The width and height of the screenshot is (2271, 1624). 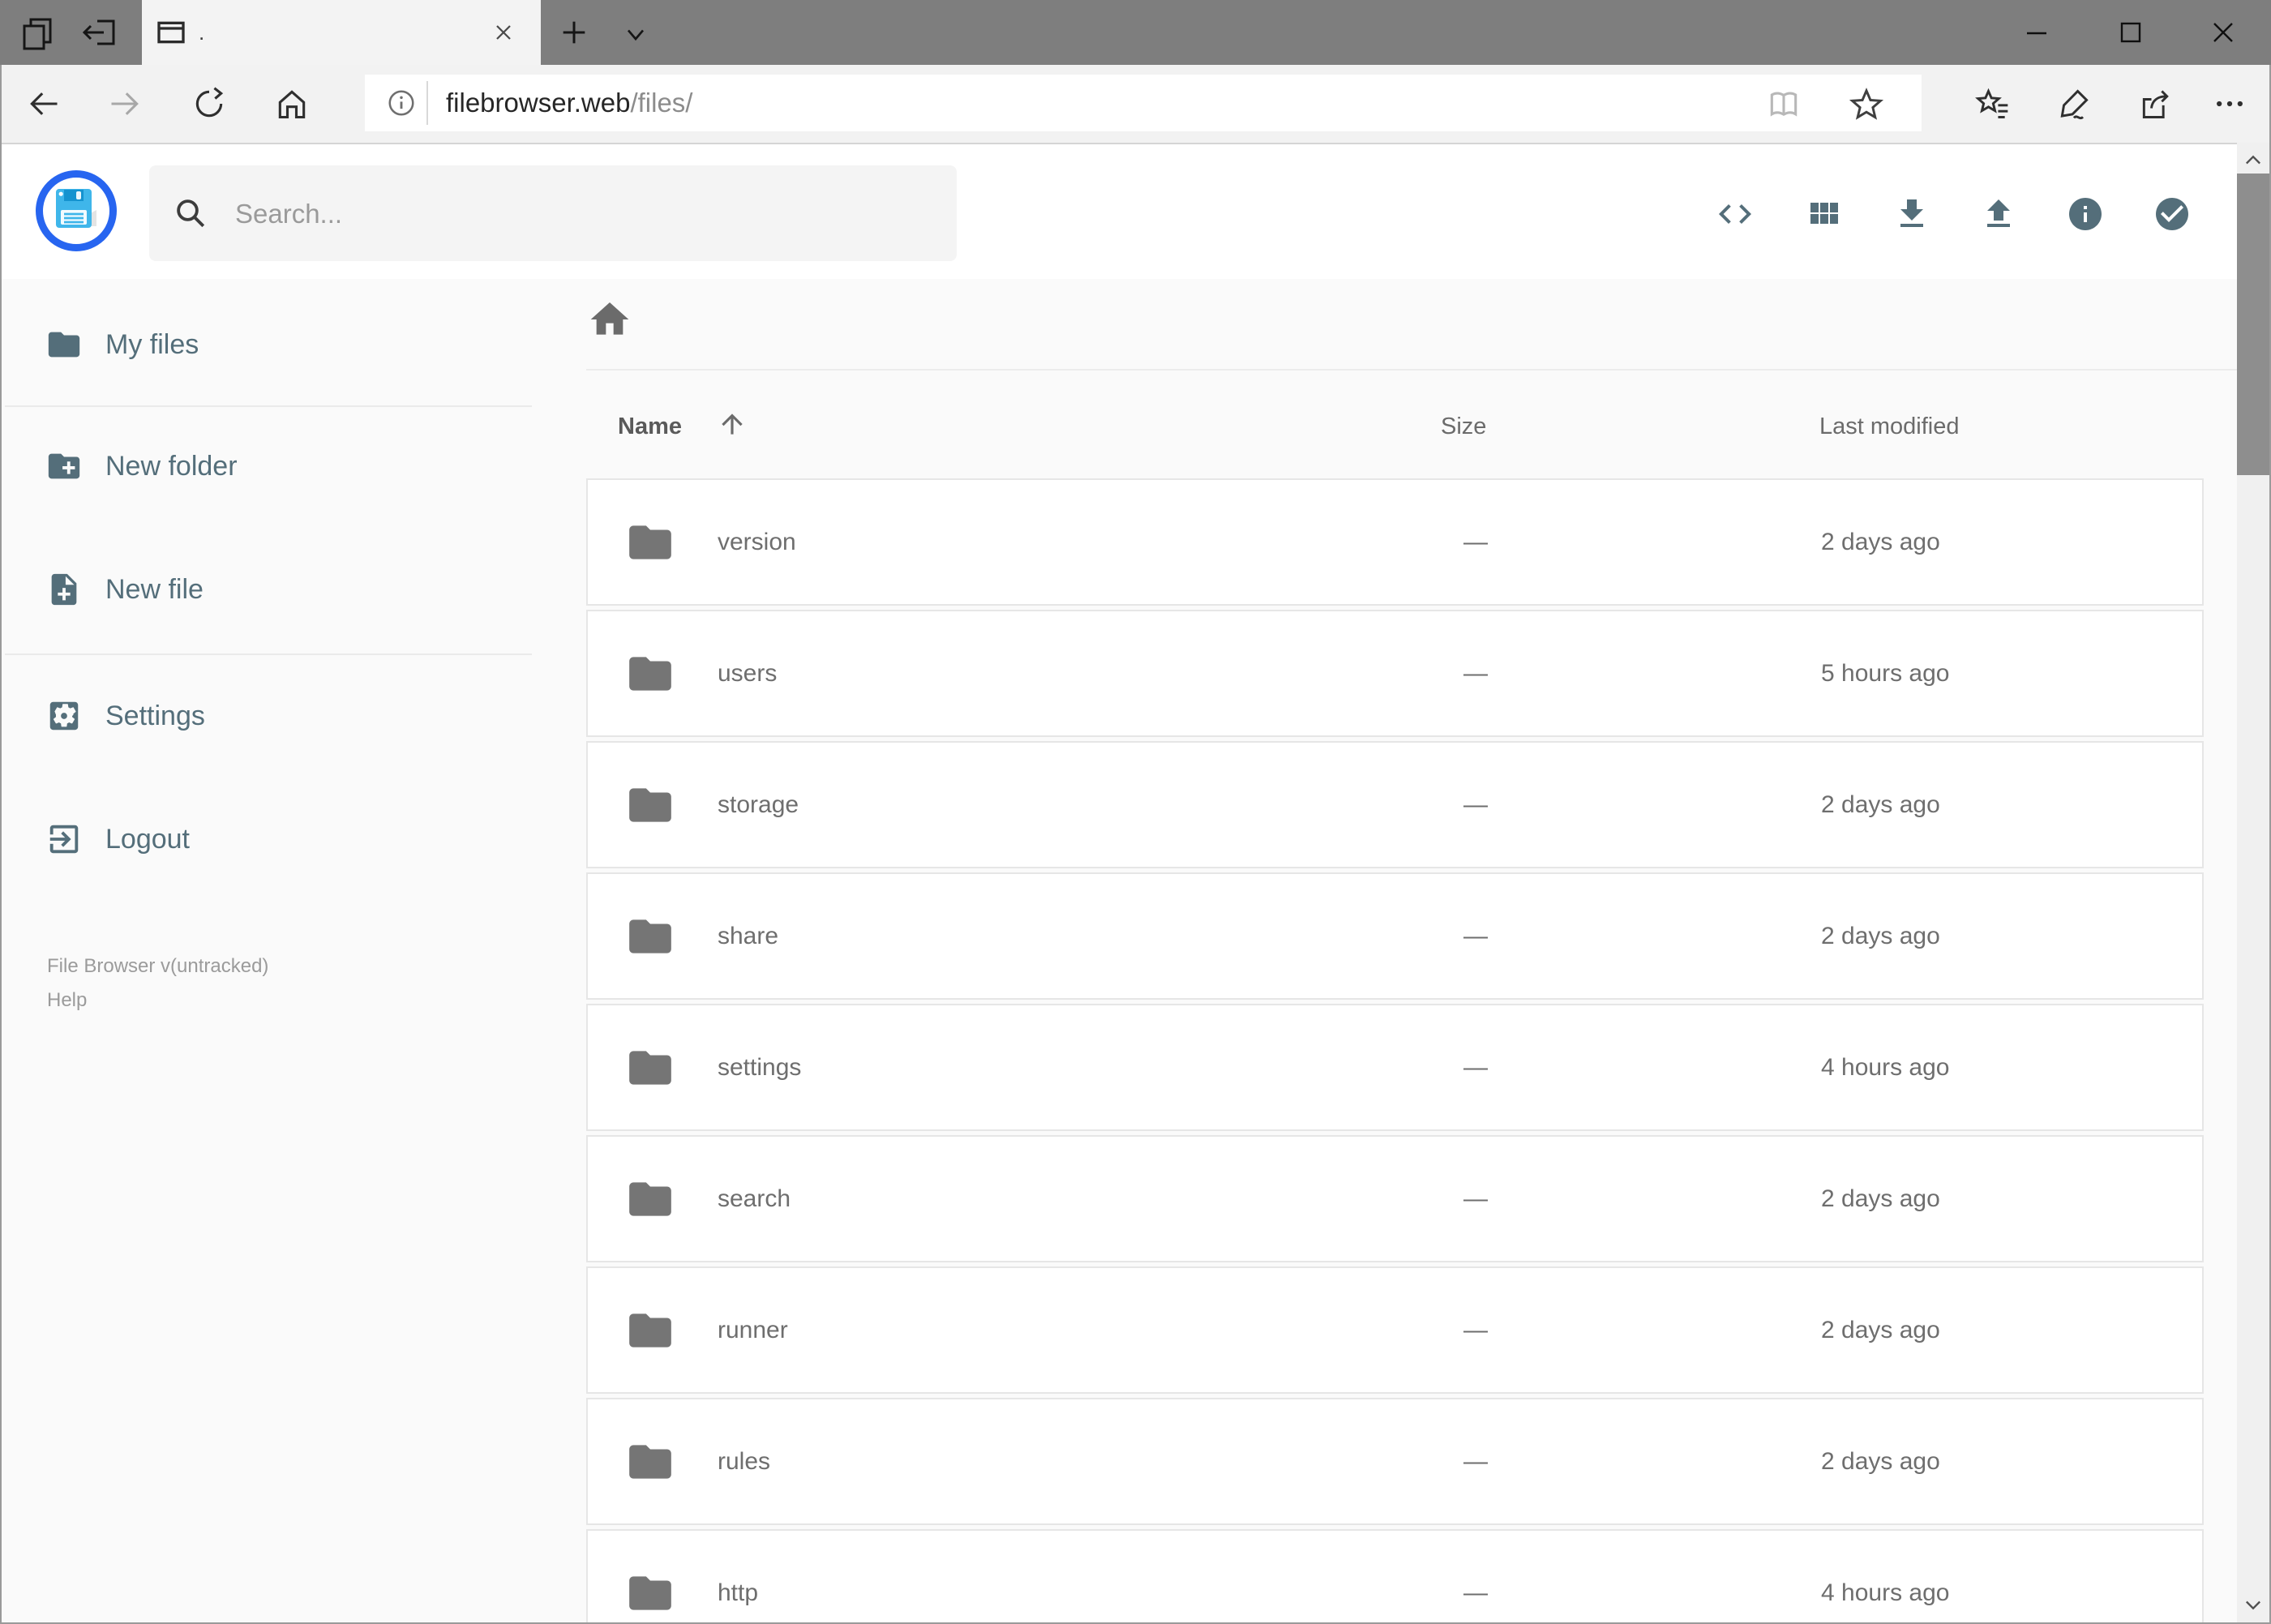 What do you see at coordinates (1395, 936) in the screenshot?
I see `file-row-share: share — 2 days ago` at bounding box center [1395, 936].